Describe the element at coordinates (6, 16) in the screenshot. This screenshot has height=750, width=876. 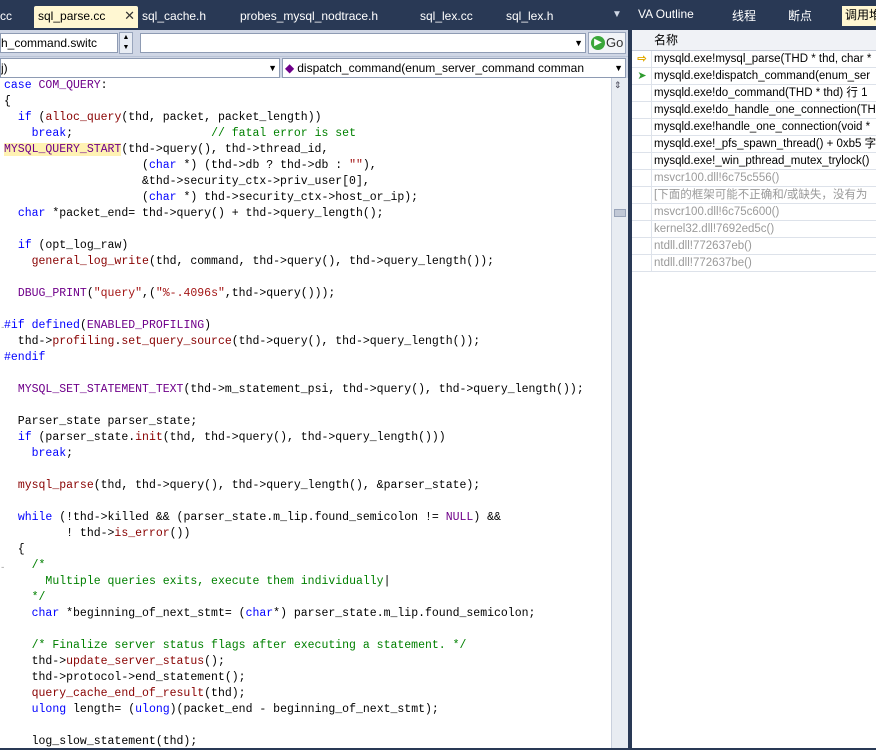
I see `tab-label: cc` at that location.